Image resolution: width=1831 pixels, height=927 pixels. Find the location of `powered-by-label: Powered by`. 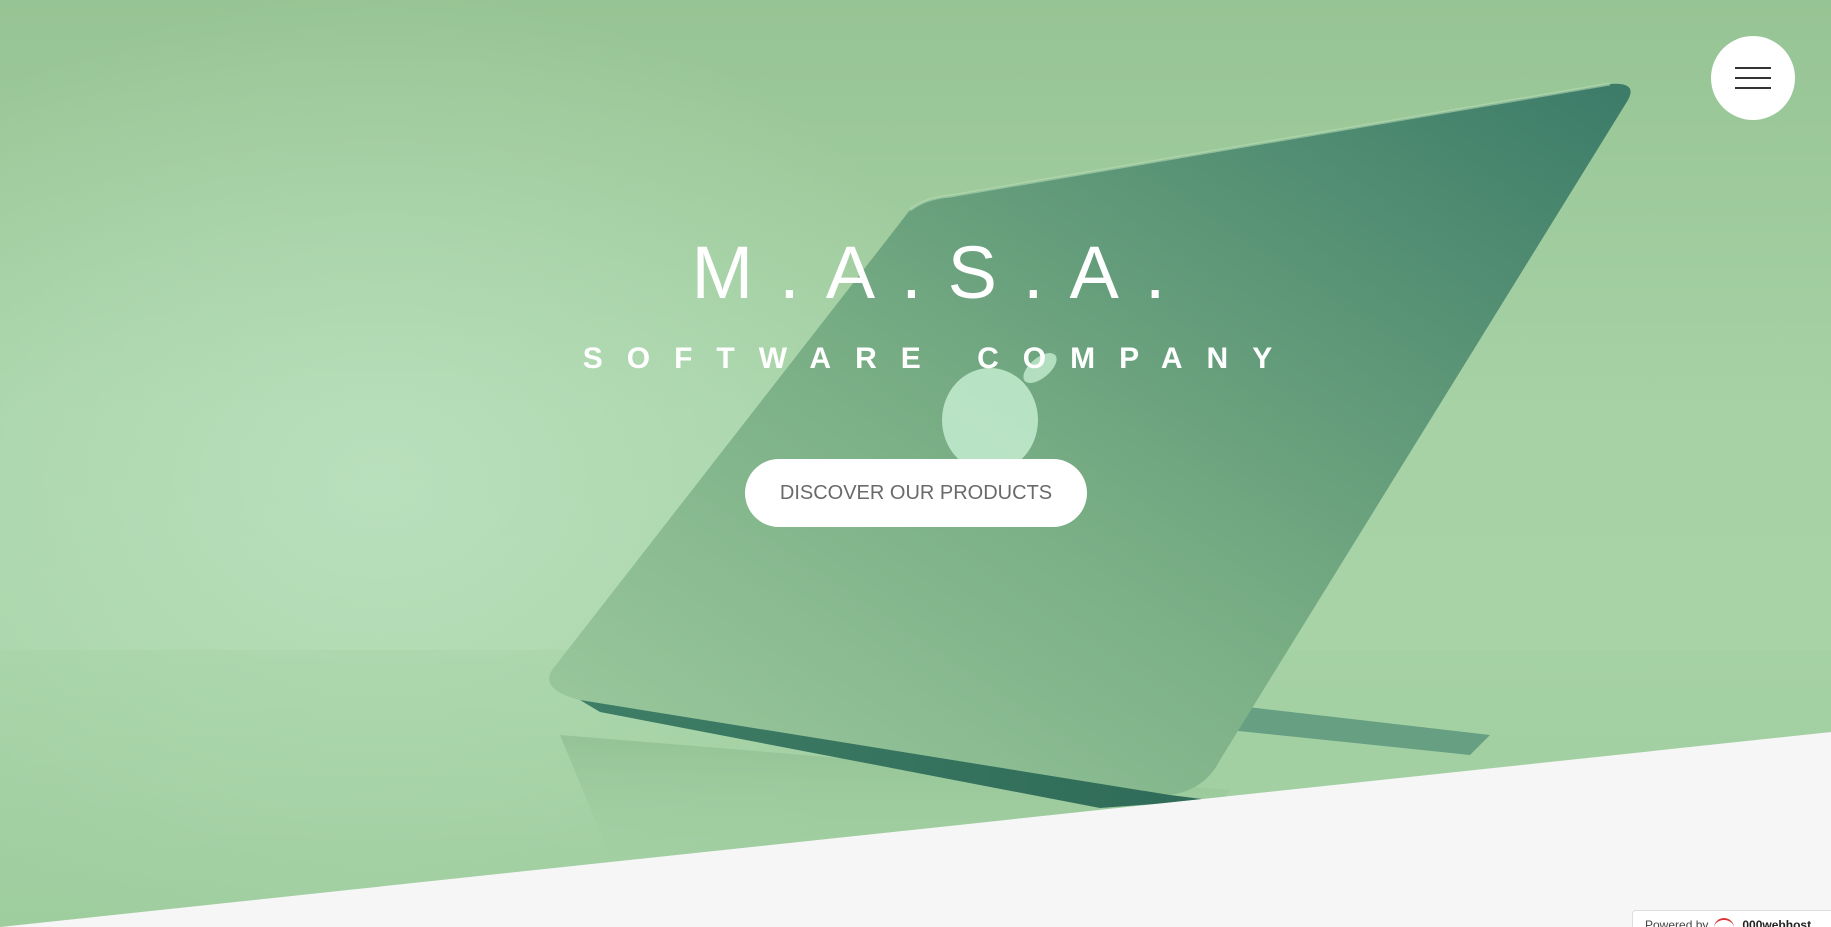

powered-by-label: Powered by is located at coordinates (1677, 922).